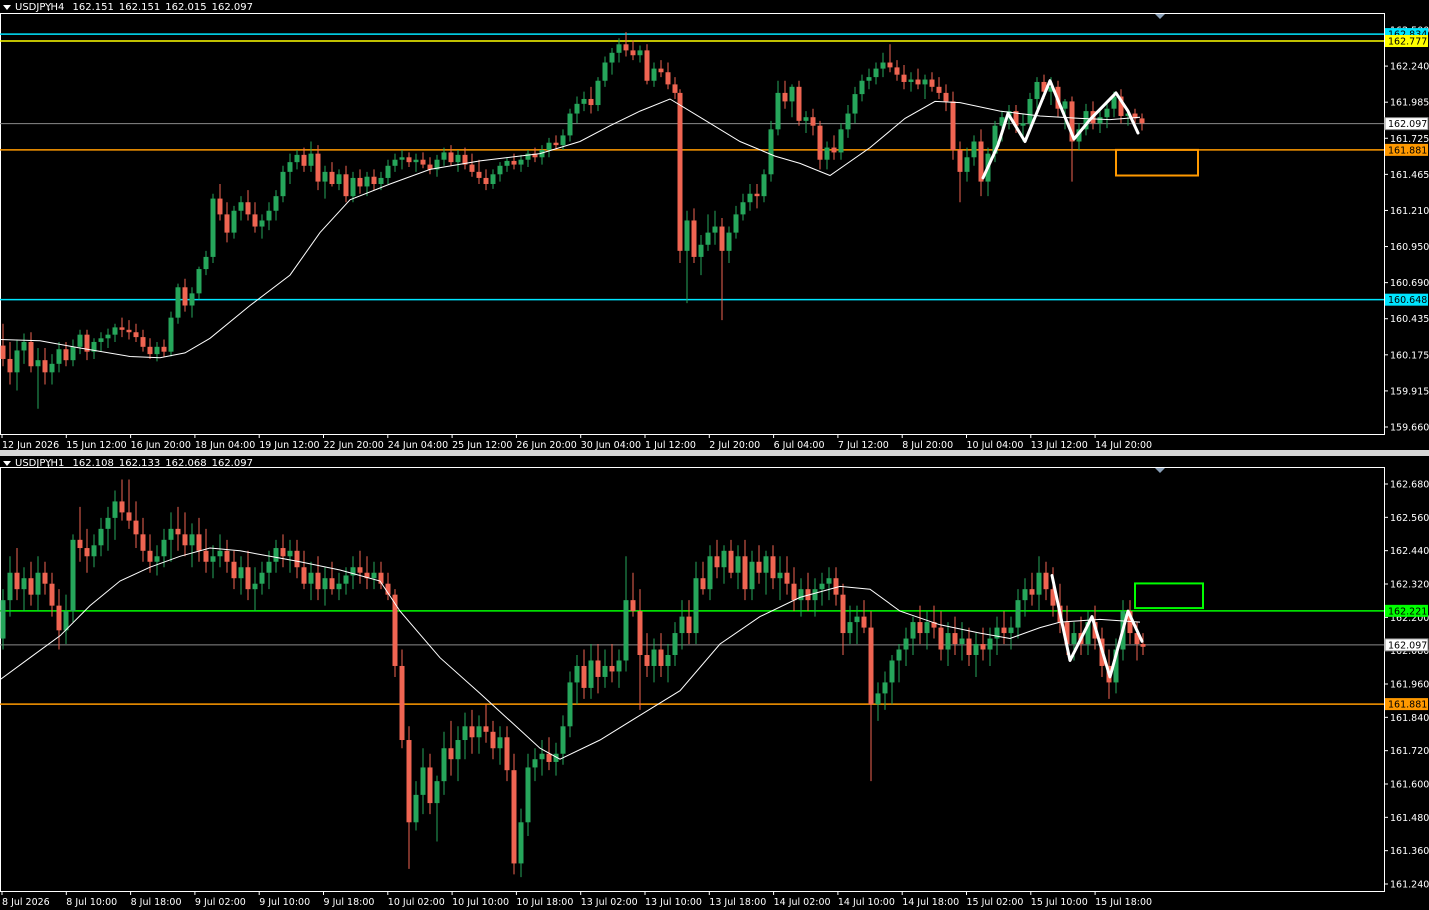 The width and height of the screenshot is (1429, 910). I want to click on c1-x-tick-label: 9 Jul 18:00, so click(349, 902).